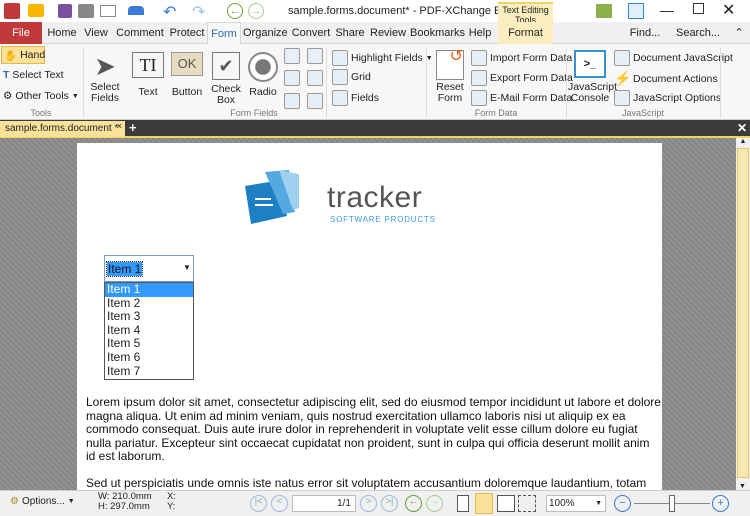 The width and height of the screenshot is (750, 516). What do you see at coordinates (292, 100) in the screenshot?
I see `signature-icon` at bounding box center [292, 100].